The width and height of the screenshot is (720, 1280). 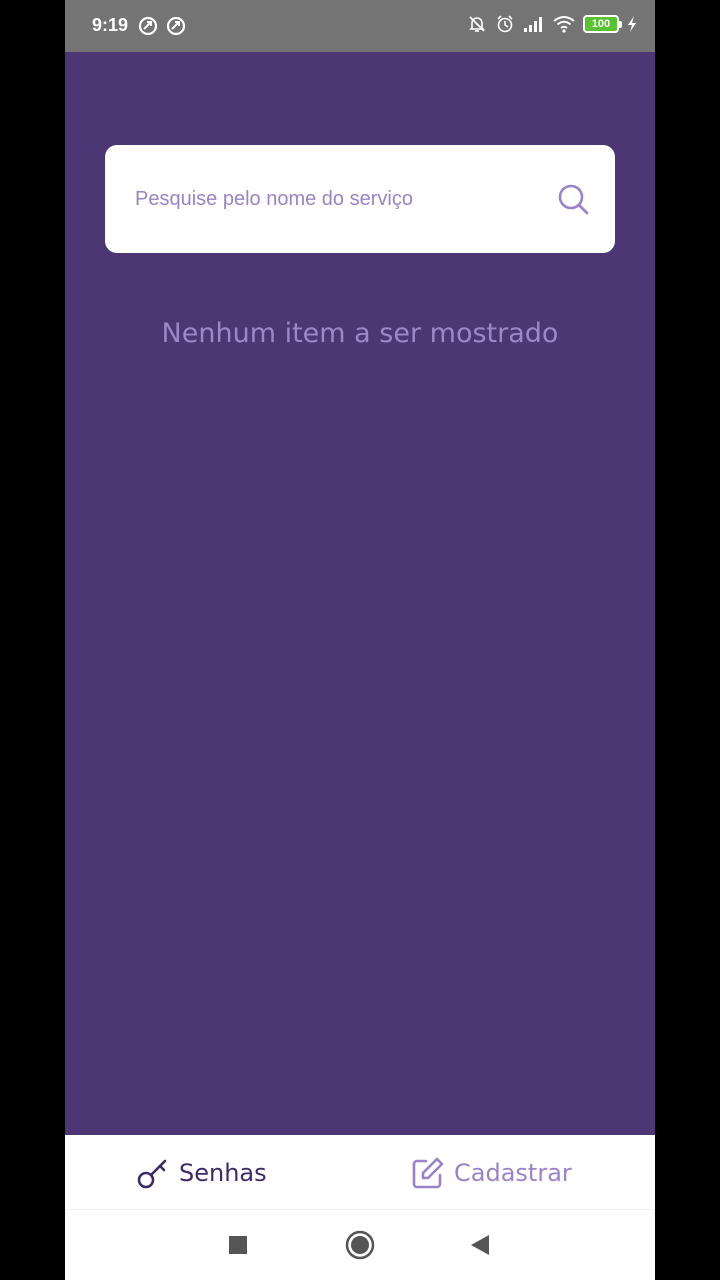 I want to click on empty-state-message: Nenhum item a ser mostrado, so click(x=360, y=333).